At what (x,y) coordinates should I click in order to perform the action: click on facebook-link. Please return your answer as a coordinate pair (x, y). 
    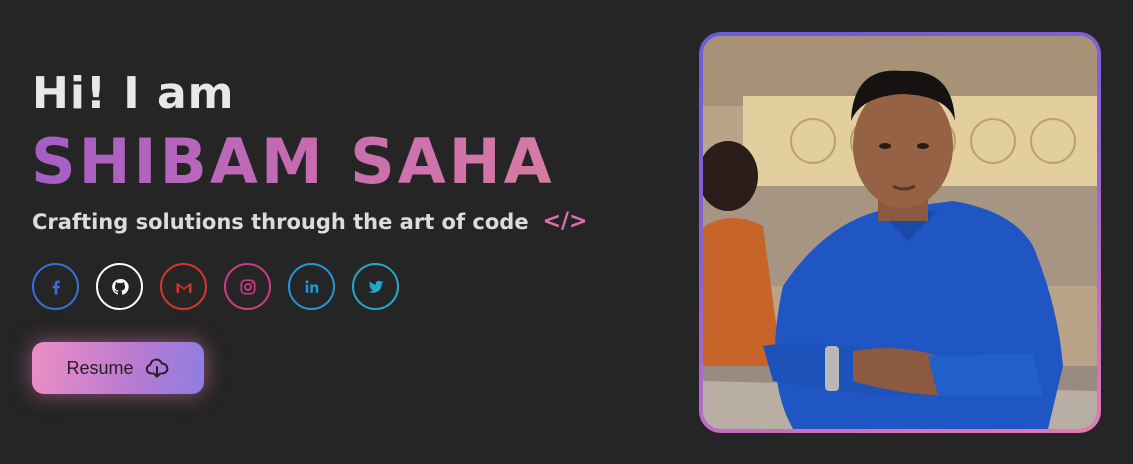
    Looking at the image, I should click on (55, 286).